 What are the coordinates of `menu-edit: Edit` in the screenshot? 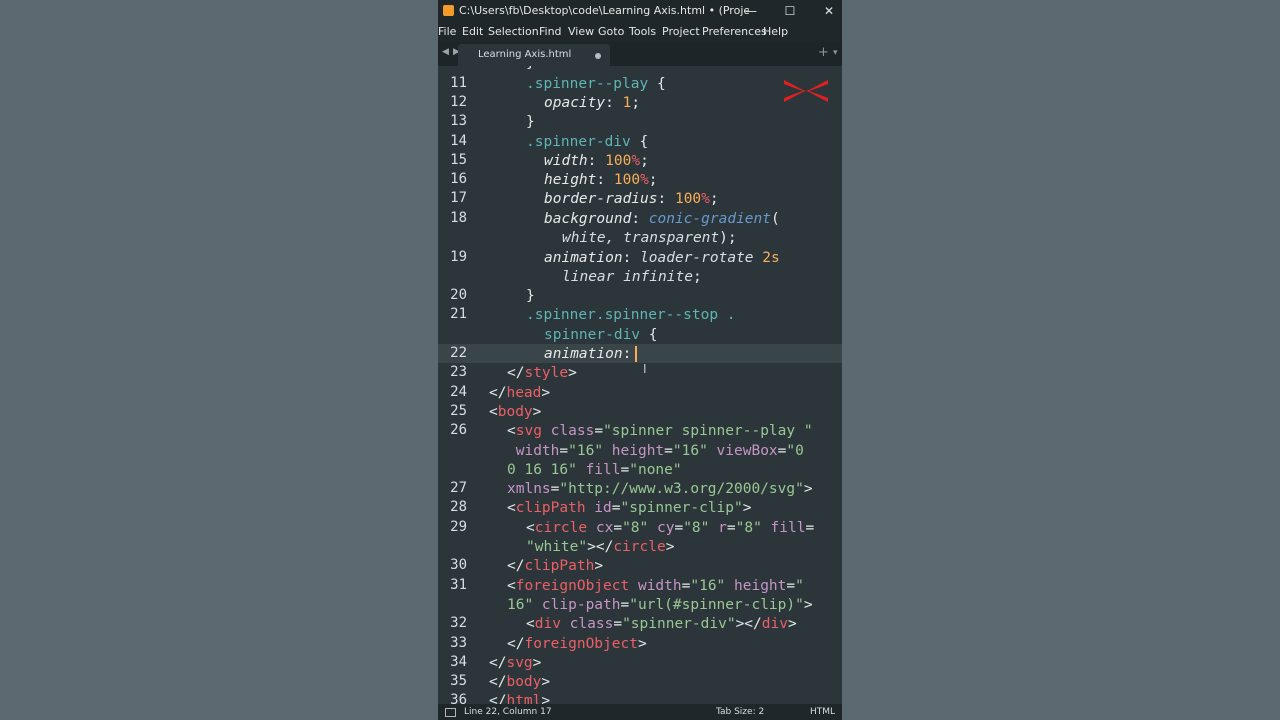 It's located at (472, 31).